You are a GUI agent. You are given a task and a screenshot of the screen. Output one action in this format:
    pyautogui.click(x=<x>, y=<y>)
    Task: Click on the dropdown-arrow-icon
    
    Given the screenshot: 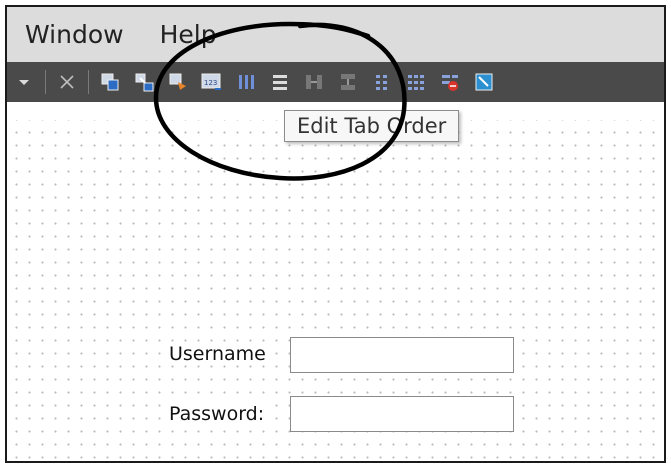 What is the action you would take?
    pyautogui.click(x=24, y=82)
    